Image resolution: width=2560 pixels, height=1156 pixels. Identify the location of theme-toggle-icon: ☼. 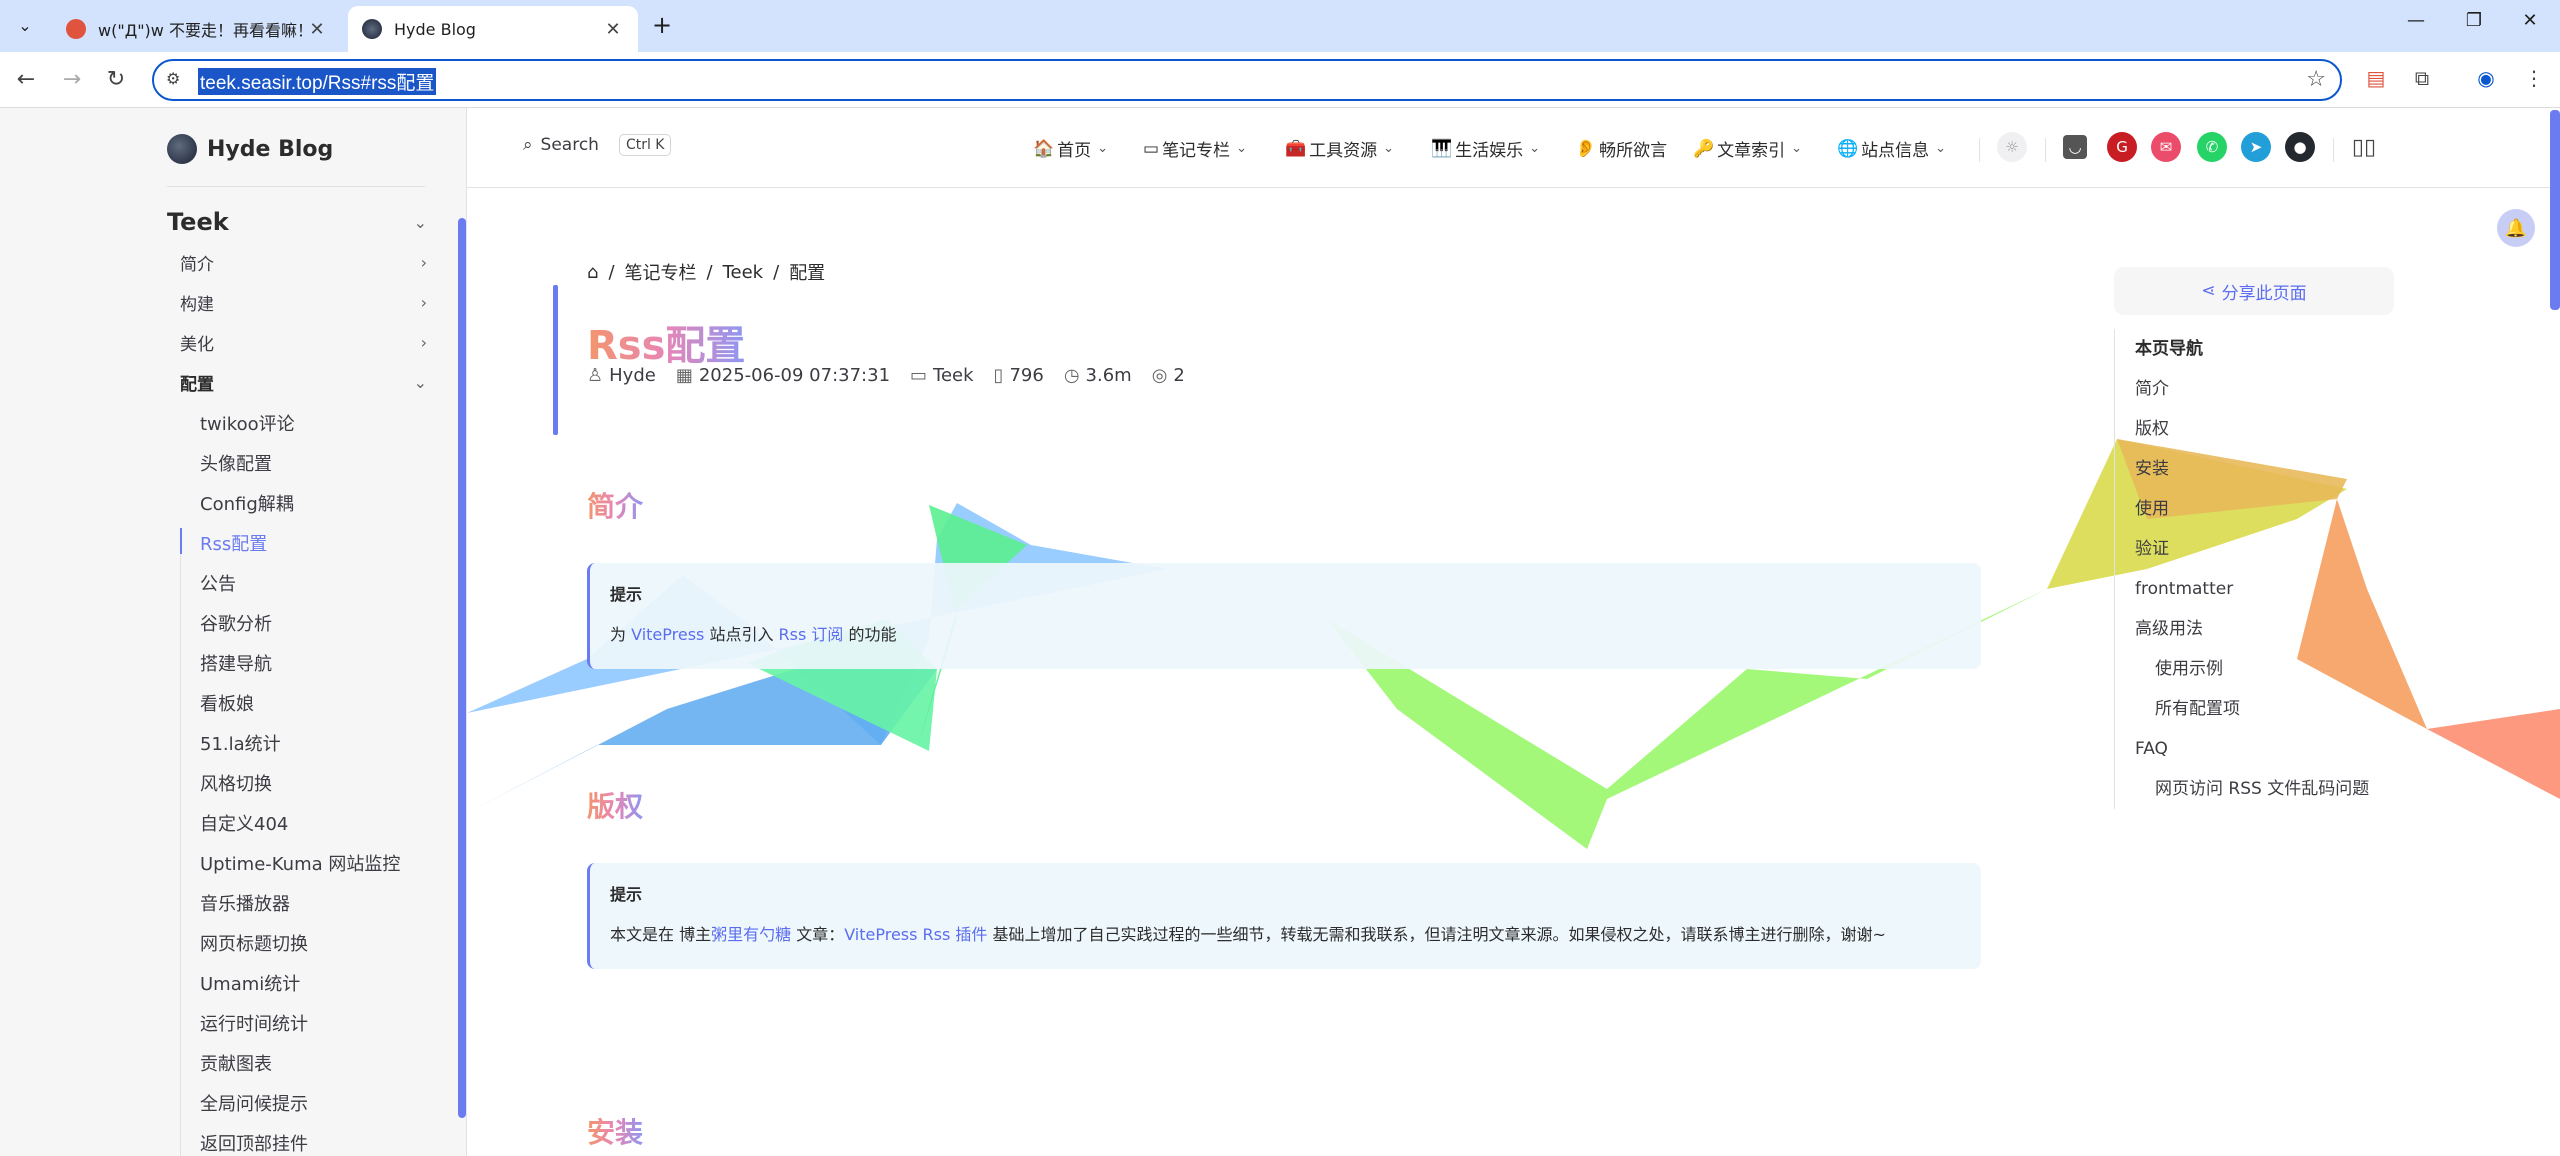
(2012, 147).